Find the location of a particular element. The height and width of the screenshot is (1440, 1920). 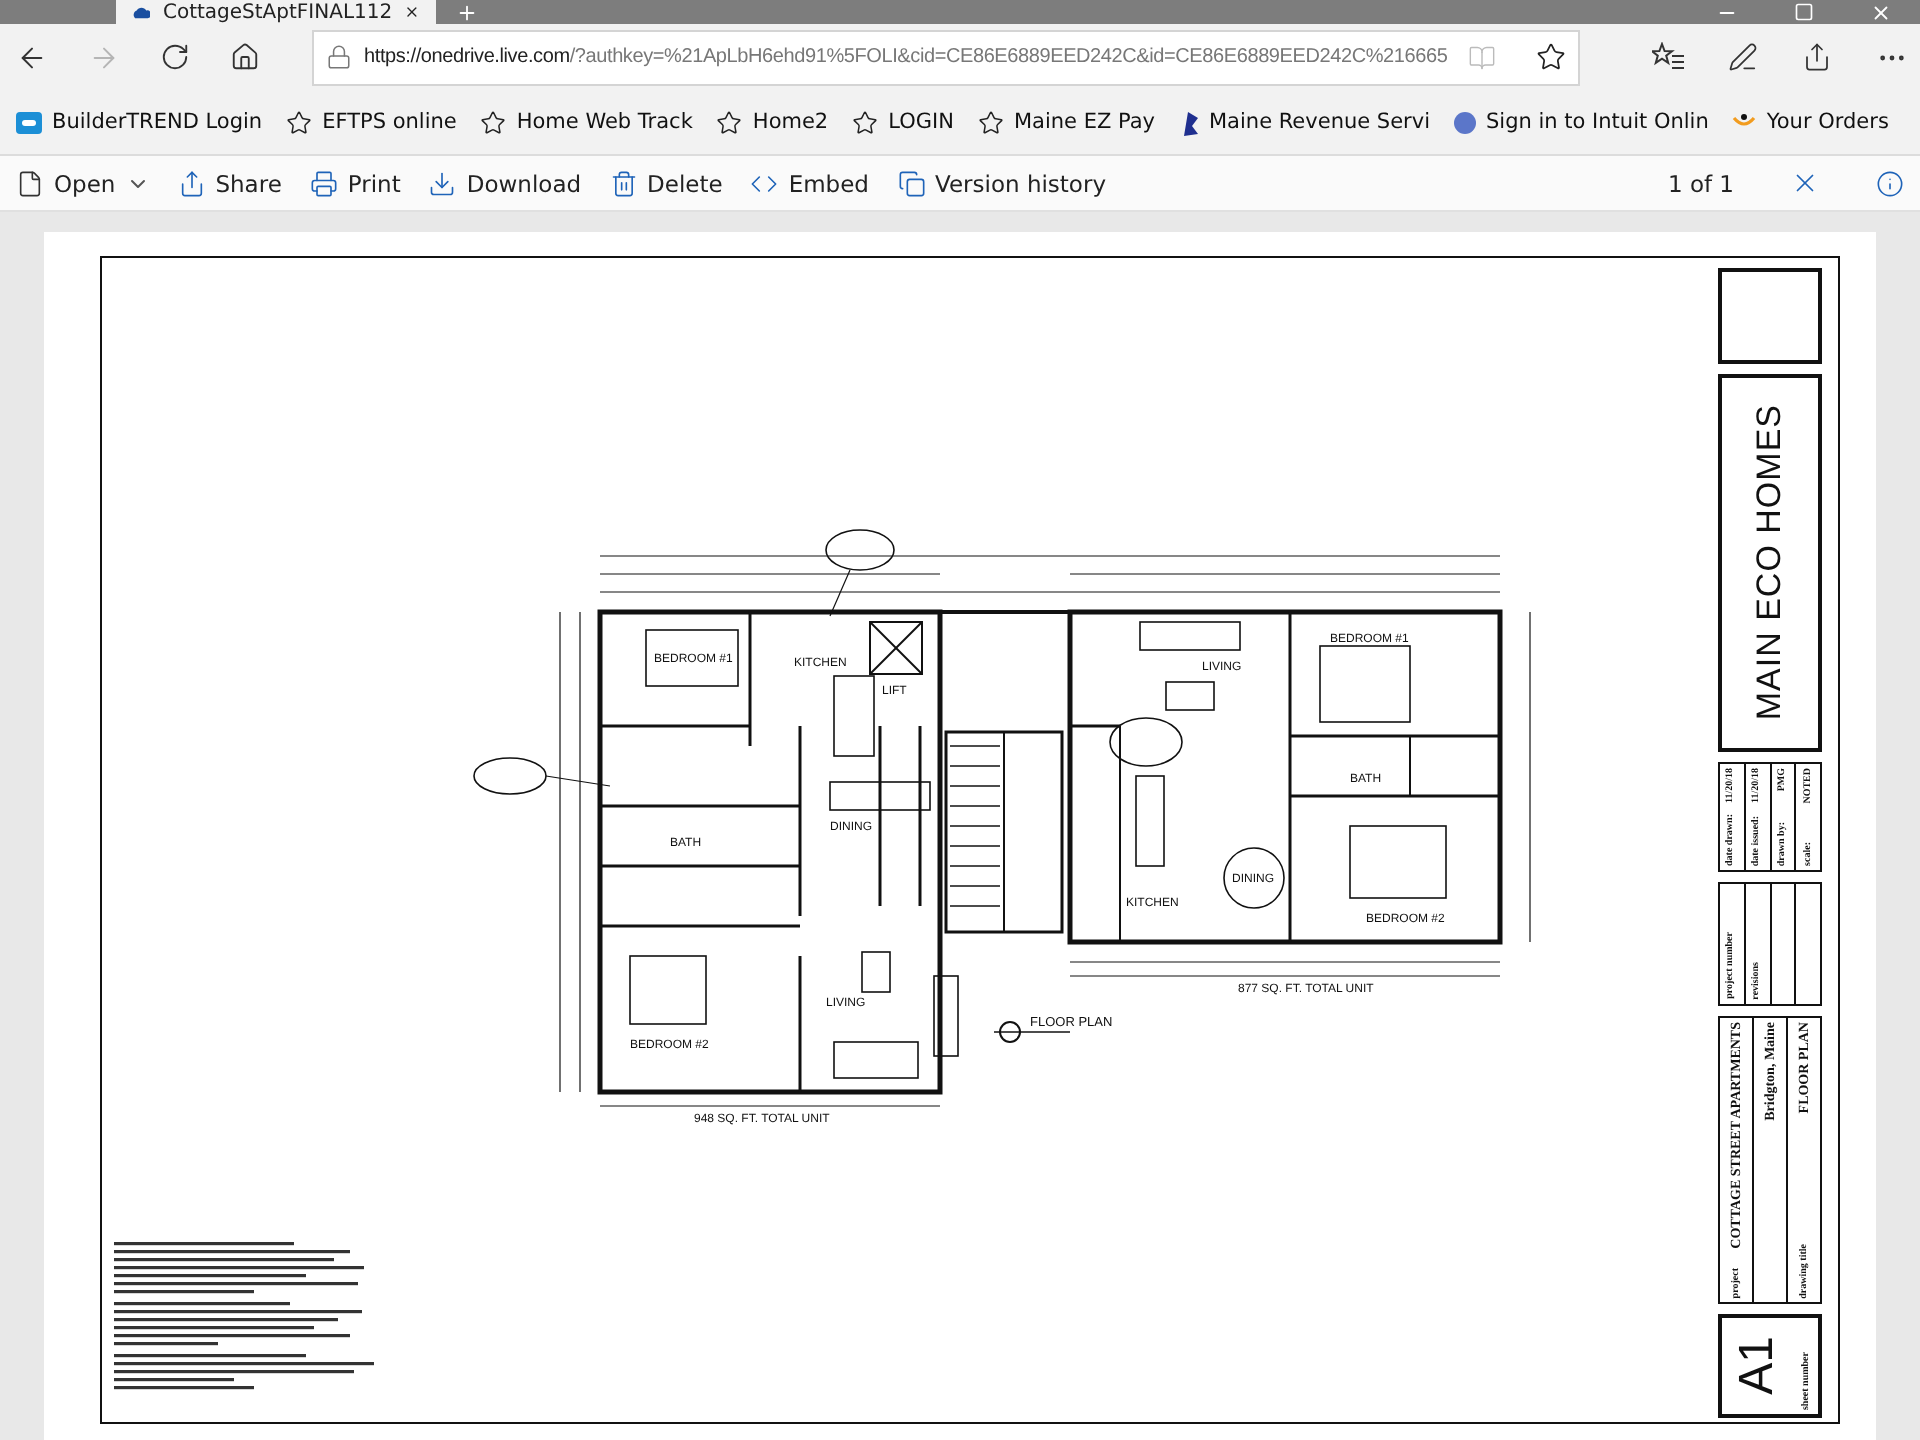

toolbar-command: Delete is located at coordinates (666, 183).